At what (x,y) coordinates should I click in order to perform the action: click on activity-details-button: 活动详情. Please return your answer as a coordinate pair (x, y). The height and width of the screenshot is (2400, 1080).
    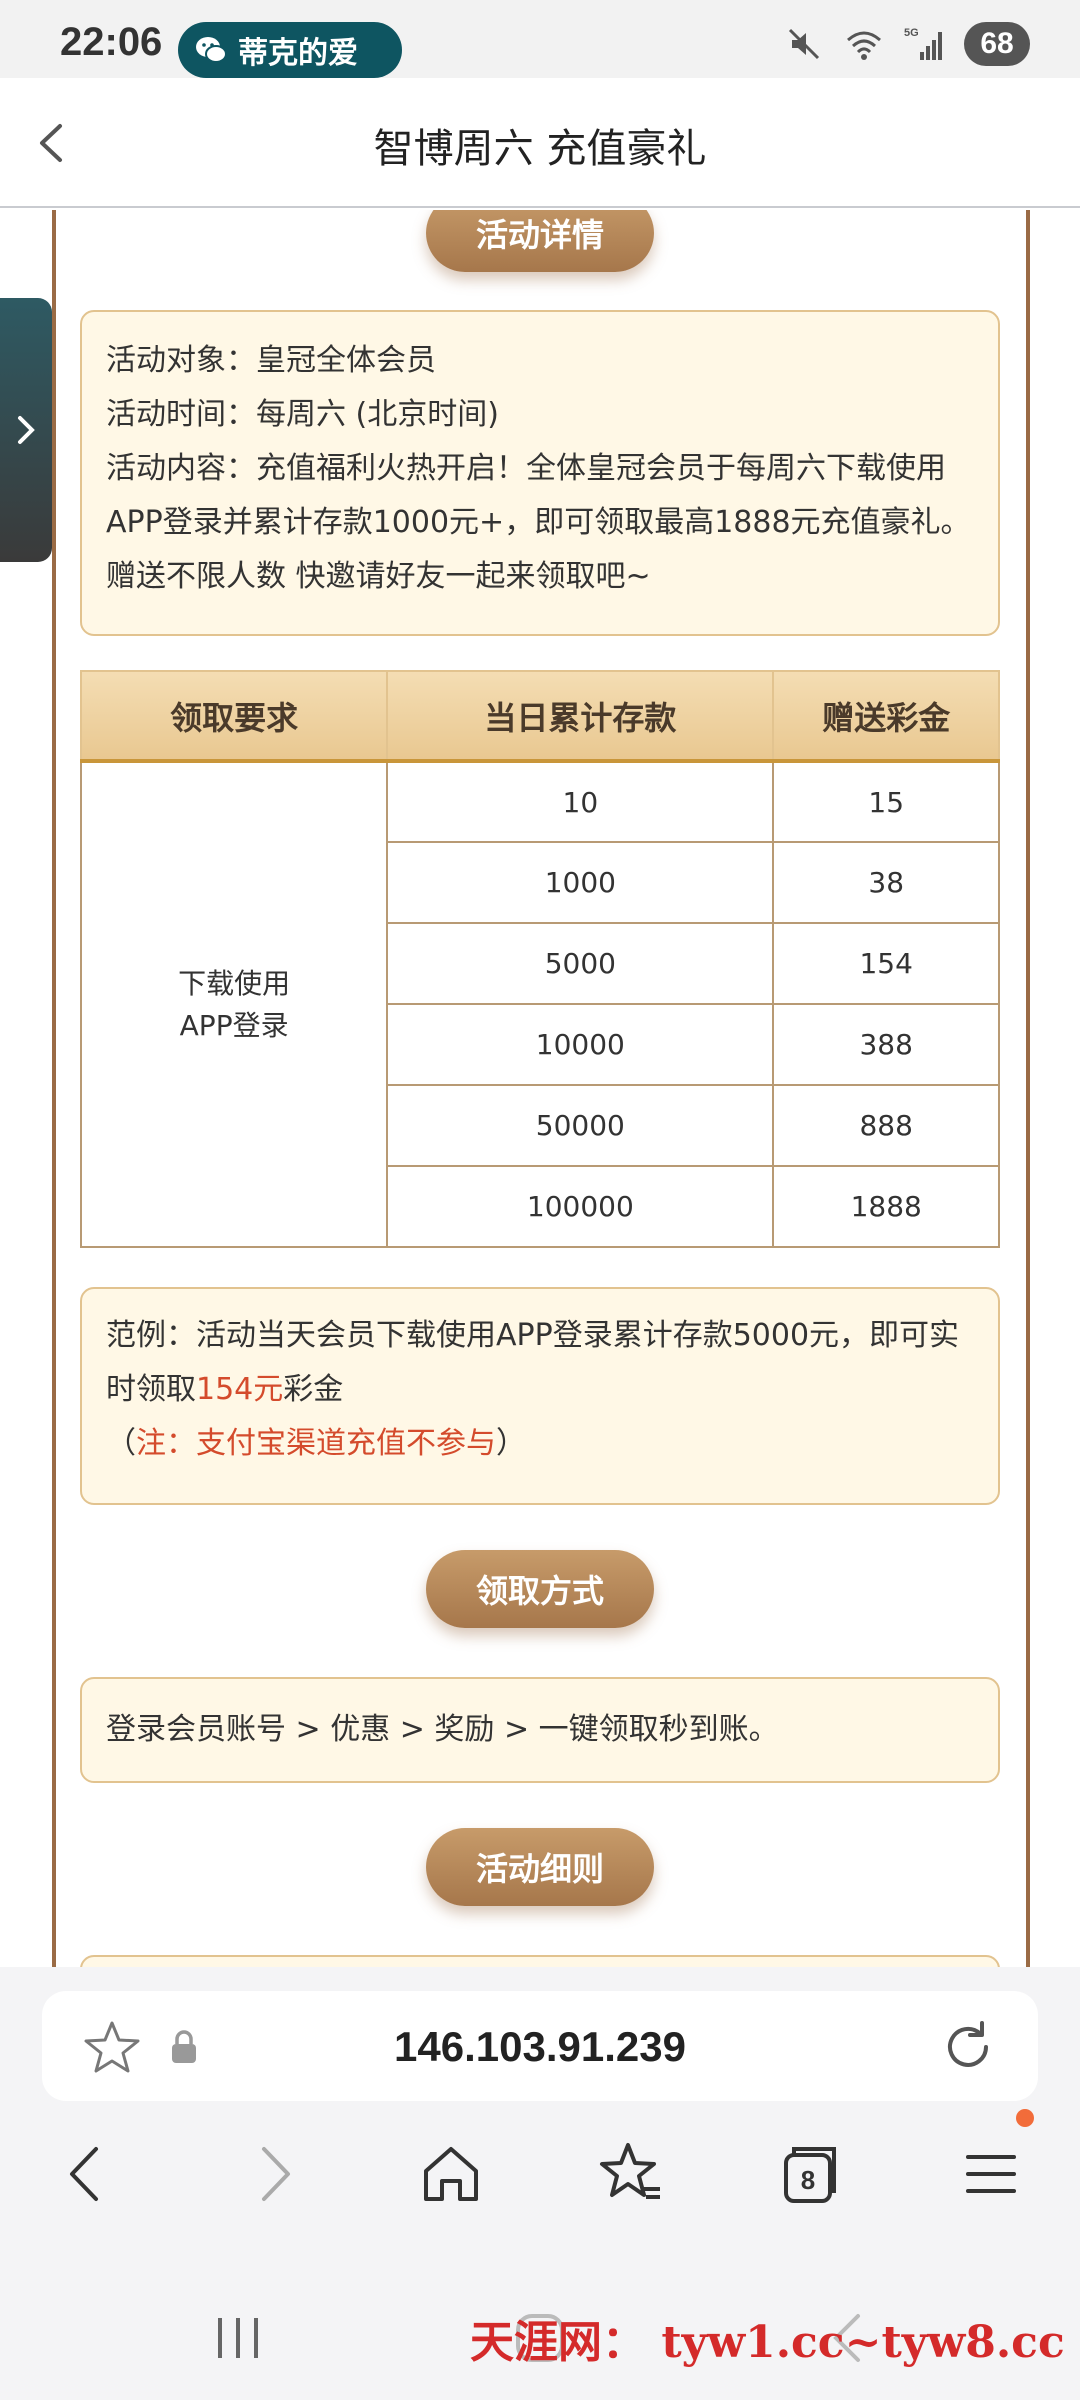
    Looking at the image, I should click on (540, 241).